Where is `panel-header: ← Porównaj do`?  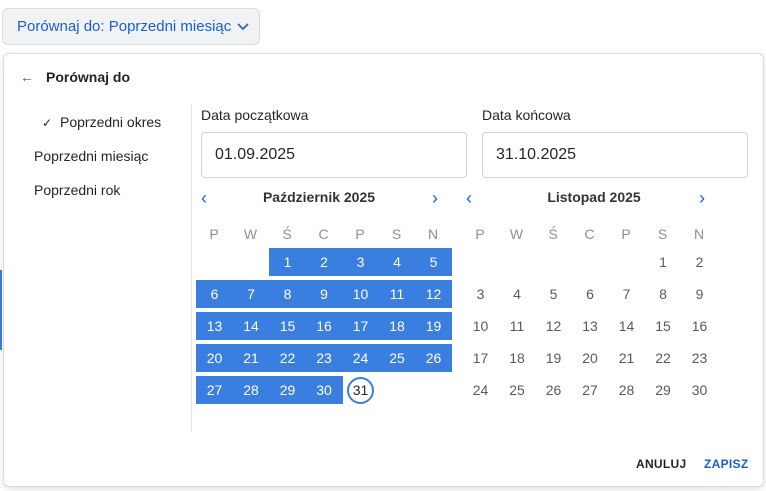 panel-header: ← Porównaj do is located at coordinates (75, 77).